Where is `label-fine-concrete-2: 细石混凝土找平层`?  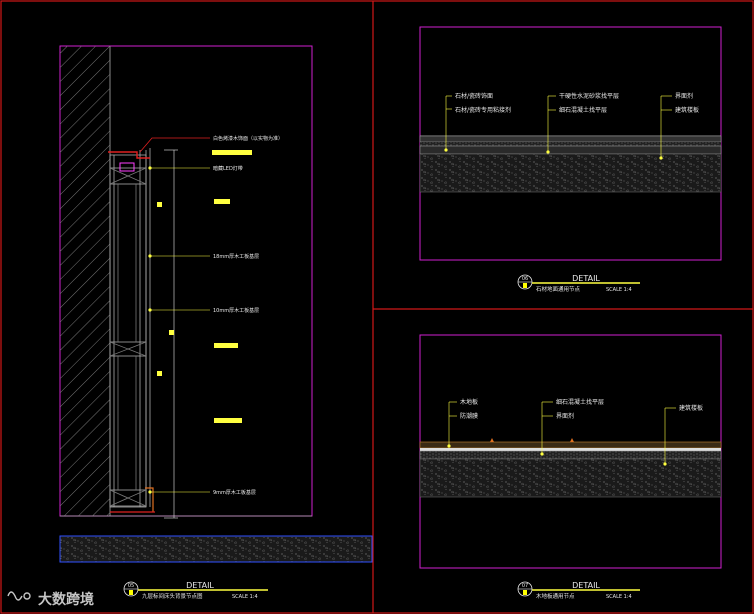
label-fine-concrete-2: 细石混凝土找平层 is located at coordinates (580, 402).